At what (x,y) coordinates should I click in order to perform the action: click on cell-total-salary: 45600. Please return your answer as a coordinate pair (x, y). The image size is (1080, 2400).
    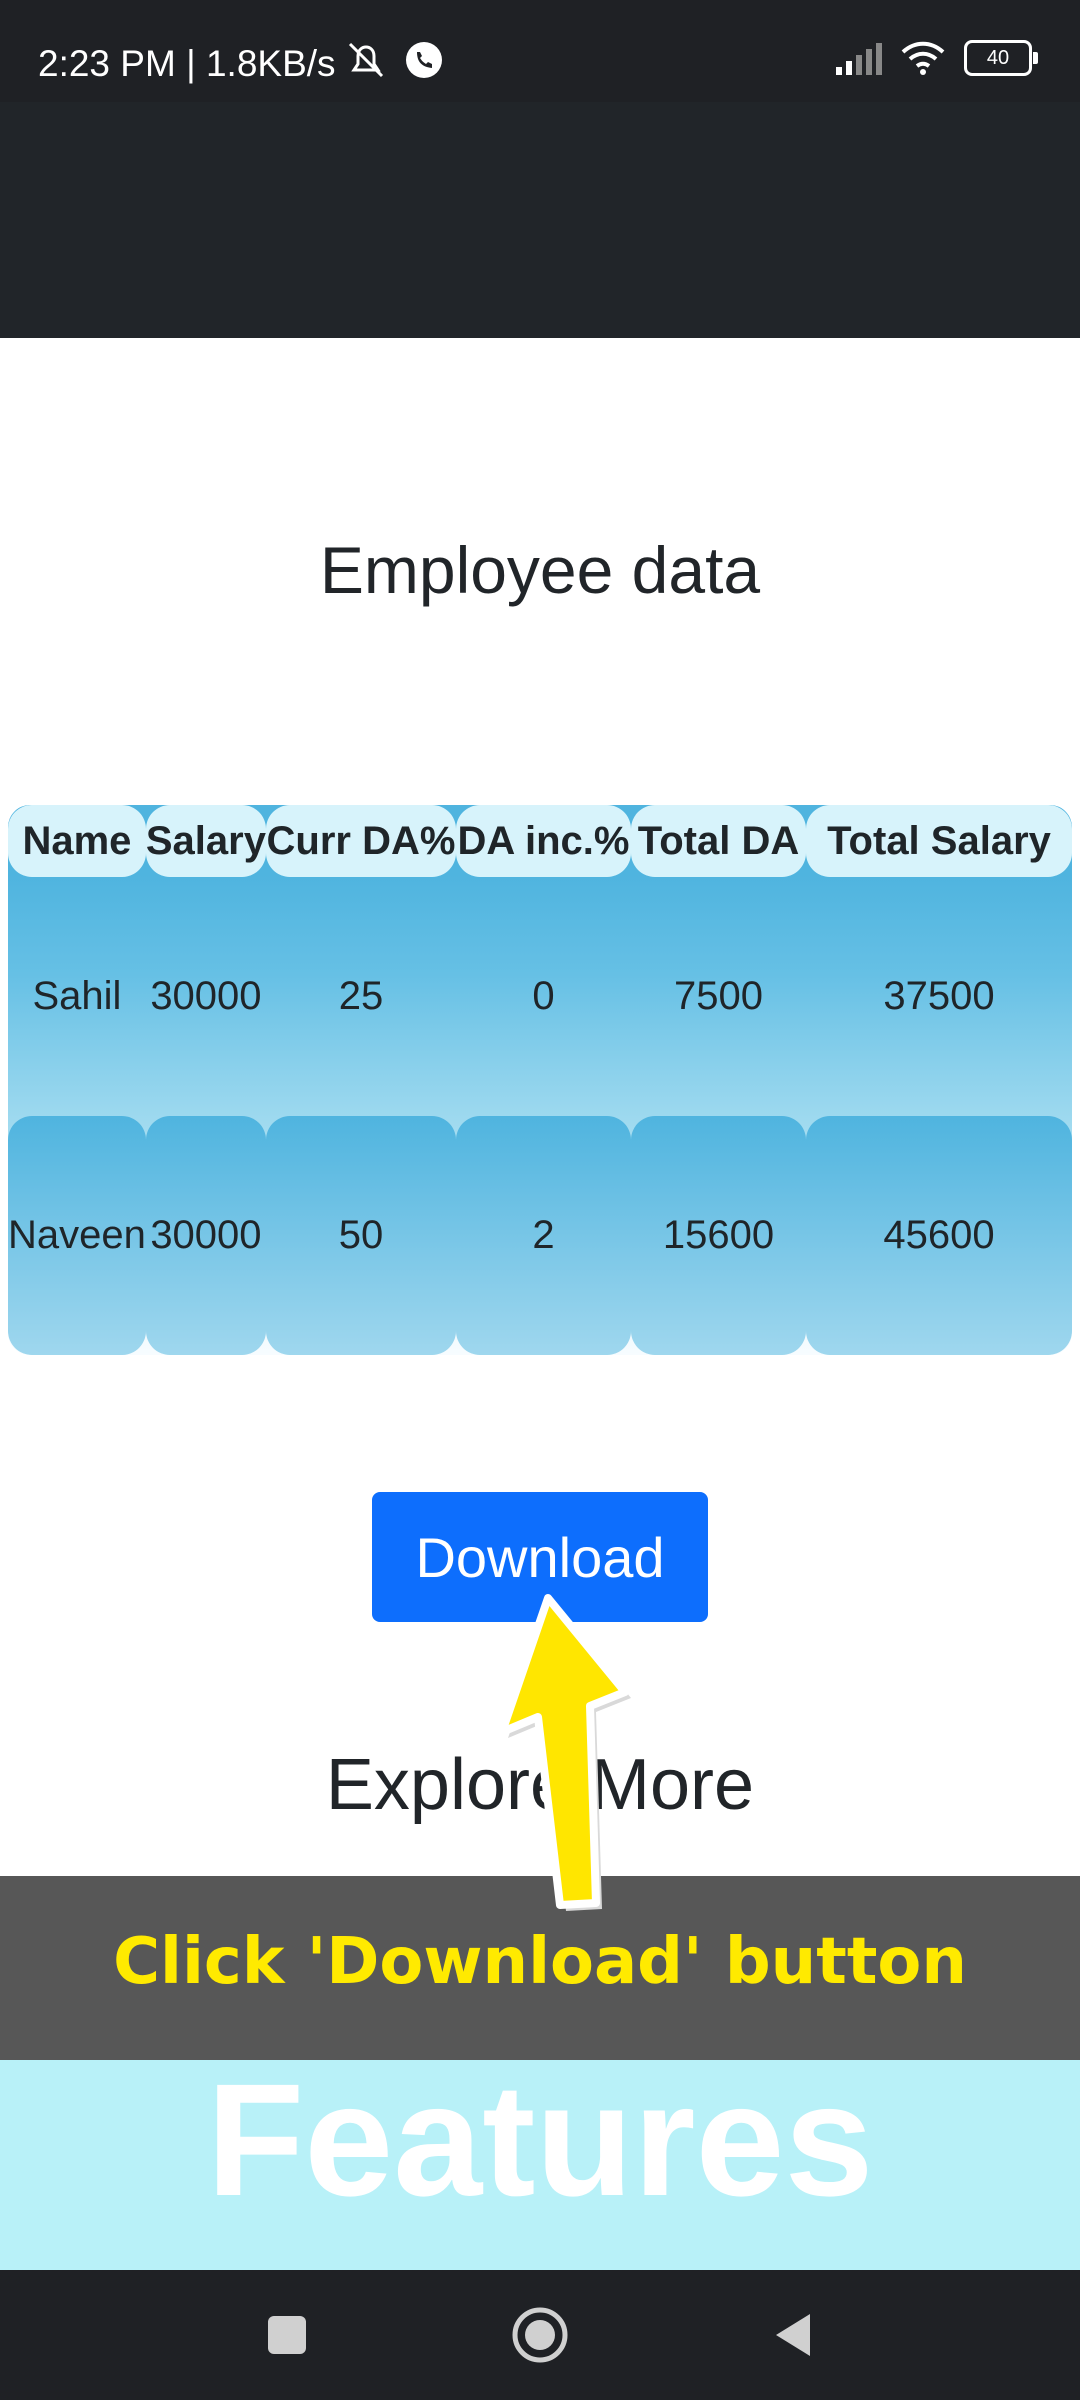
    Looking at the image, I should click on (938, 1235).